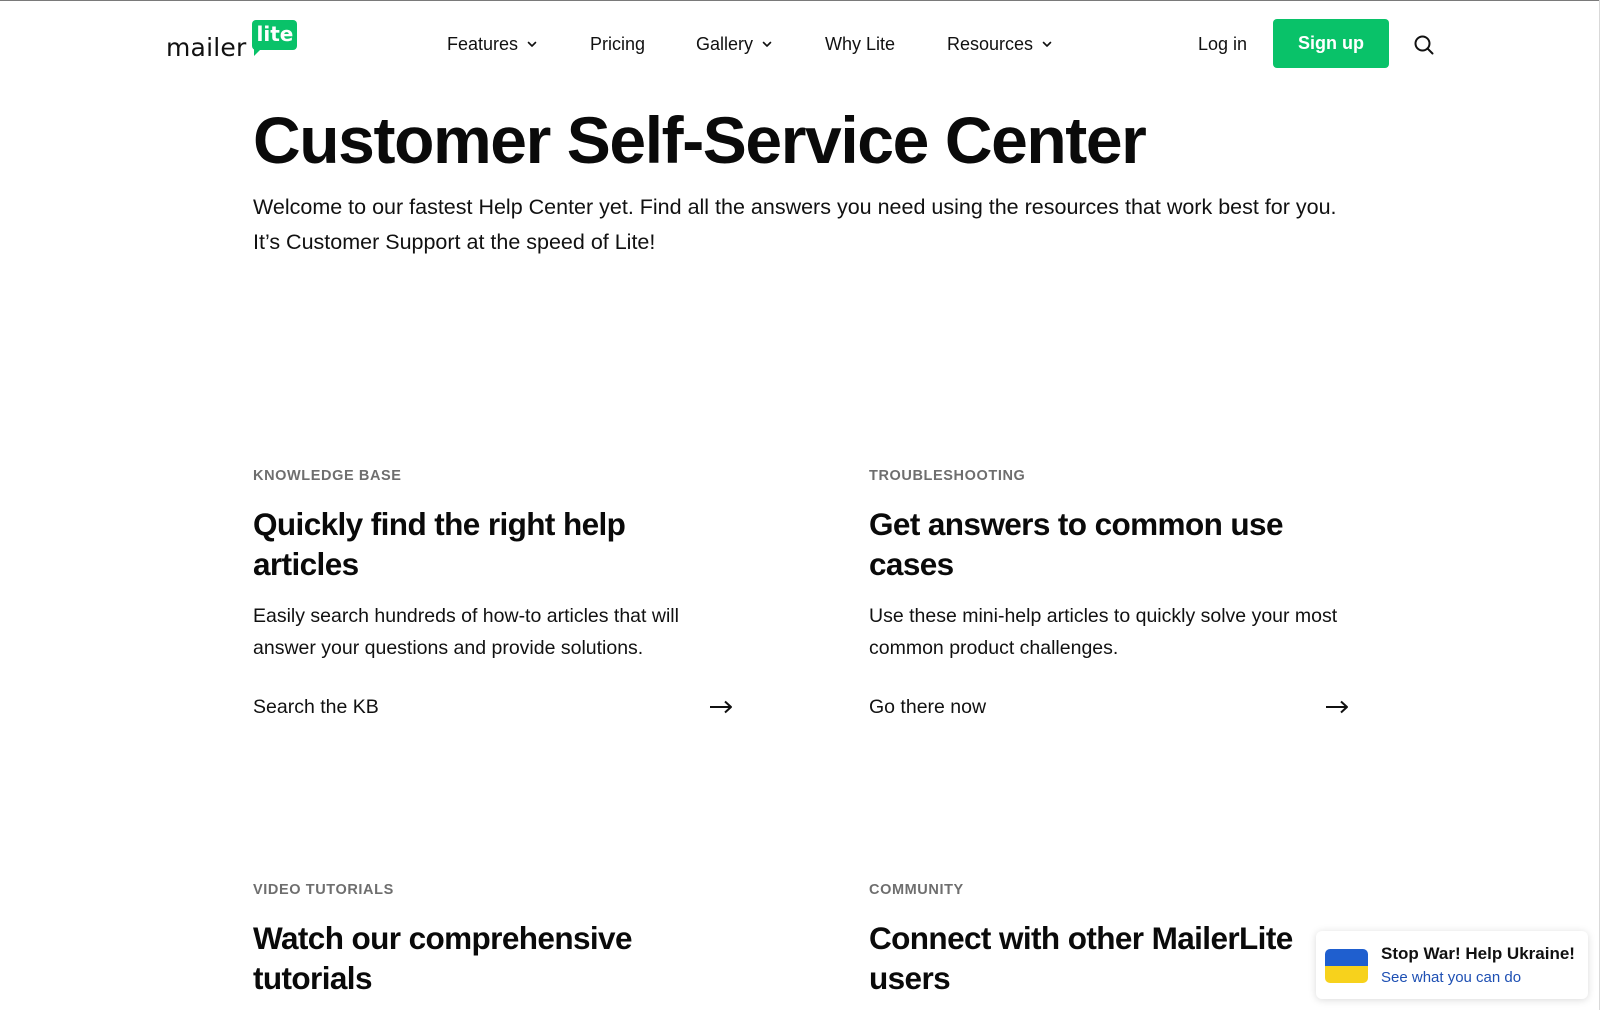 This screenshot has height=1010, width=1600. I want to click on card-title: Get answers to common use cases, so click(1076, 544).